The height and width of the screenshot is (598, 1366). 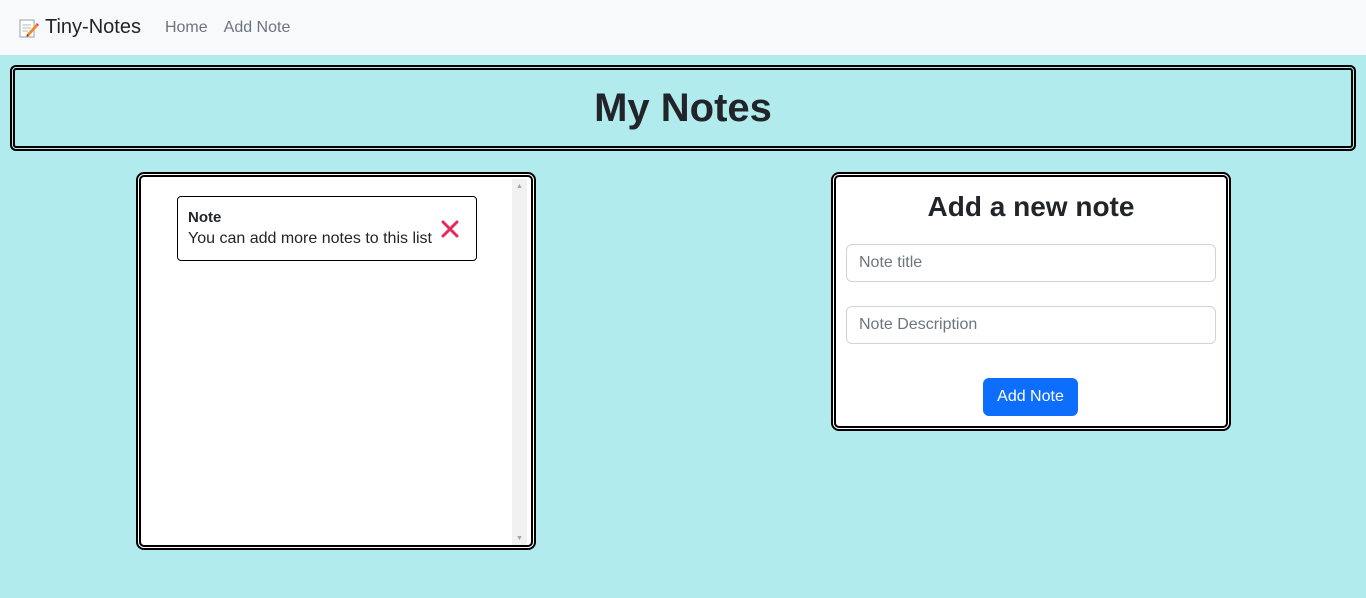 What do you see at coordinates (519, 362) in the screenshot?
I see `notes-scrollbar: ▲ ▼` at bounding box center [519, 362].